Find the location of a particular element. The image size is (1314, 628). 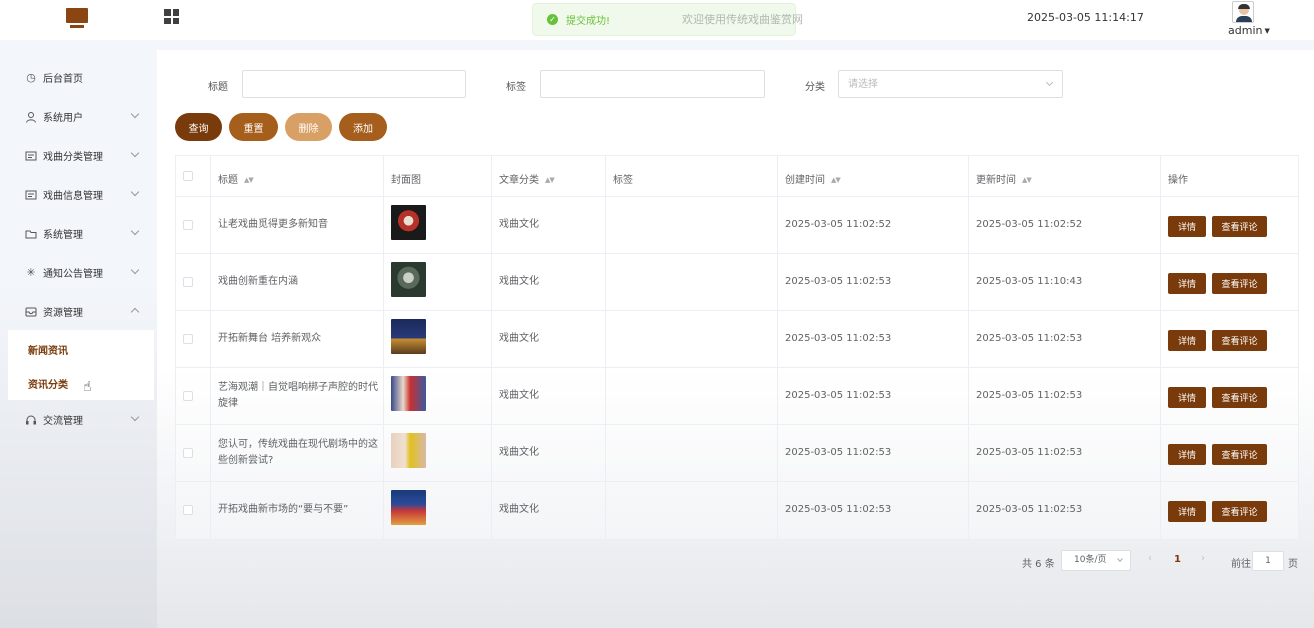

sidebar-item-label: 系统用户 is located at coordinates (63, 118).